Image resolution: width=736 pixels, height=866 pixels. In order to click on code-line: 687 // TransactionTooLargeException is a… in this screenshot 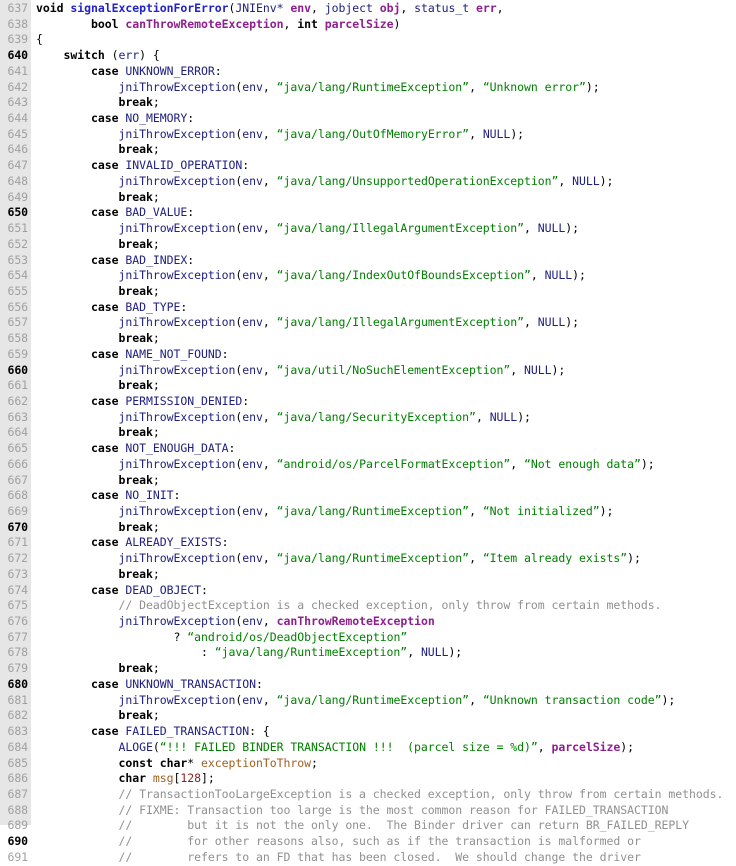, I will do `click(368, 795)`.